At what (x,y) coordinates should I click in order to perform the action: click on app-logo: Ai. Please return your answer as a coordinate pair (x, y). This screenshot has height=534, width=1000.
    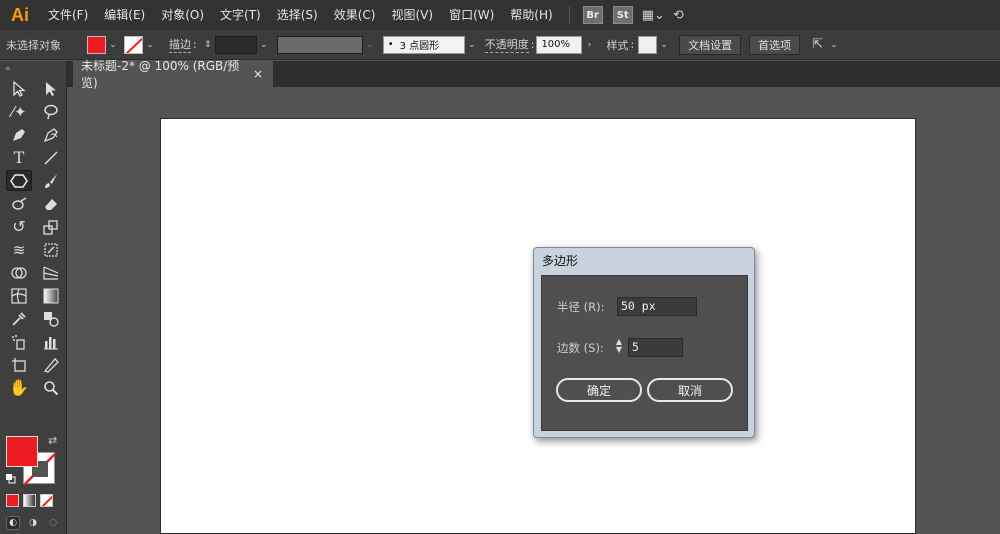
    Looking at the image, I should click on (20, 14).